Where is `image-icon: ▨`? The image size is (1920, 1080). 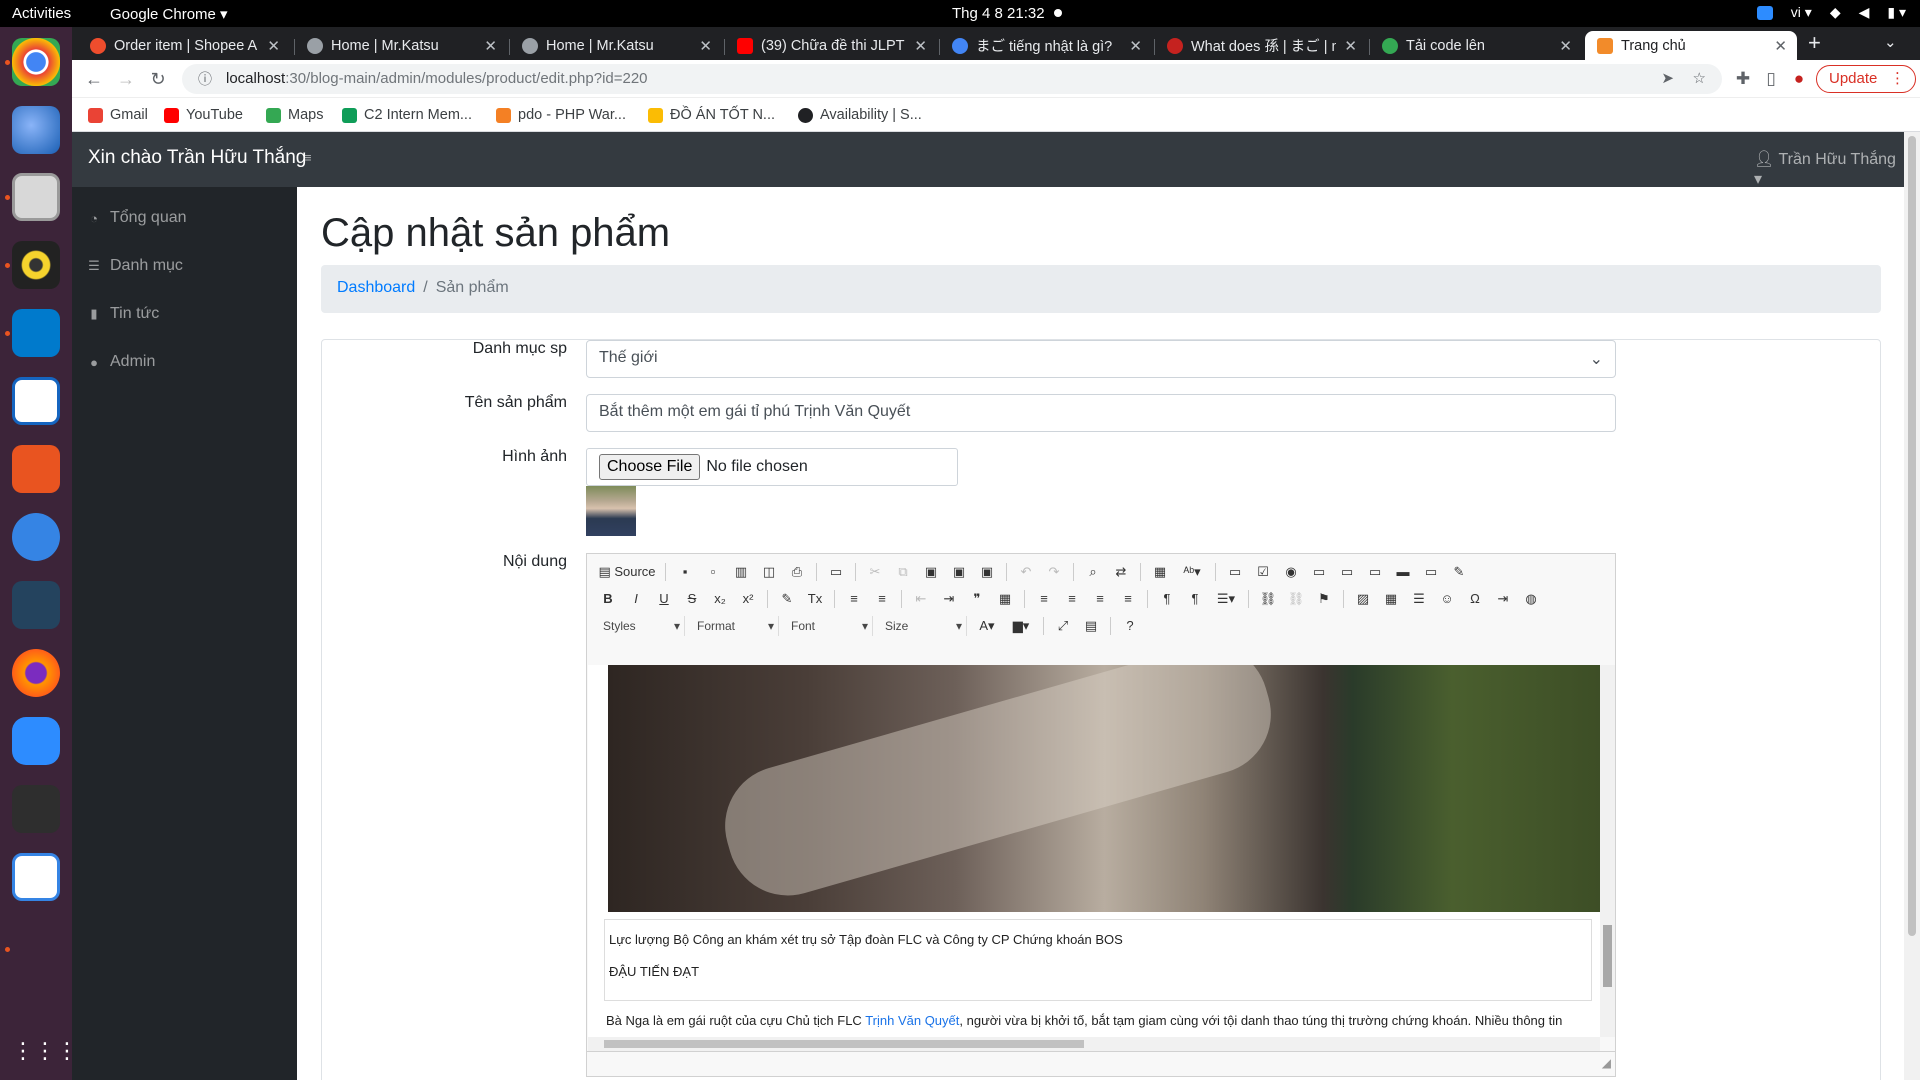
image-icon: ▨ is located at coordinates (1363, 599).